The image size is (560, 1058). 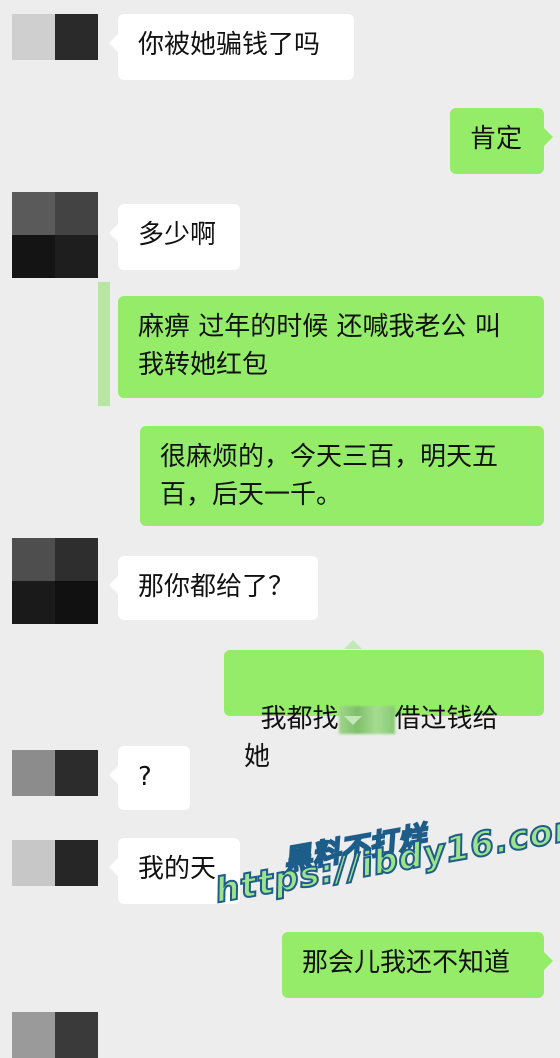 What do you see at coordinates (384, 711) in the screenshot?
I see `sent-message-bubble: 我都找 借过钱给她` at bounding box center [384, 711].